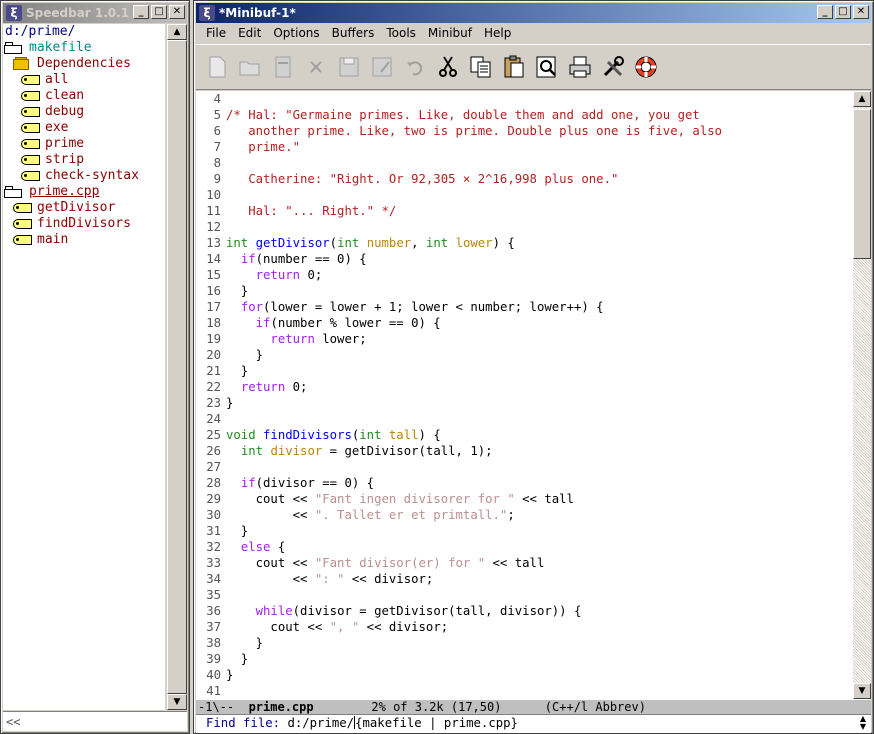 The image size is (874, 734). What do you see at coordinates (84, 192) in the screenshot?
I see `speedbar-item-prime-cpp: prime.cpp` at bounding box center [84, 192].